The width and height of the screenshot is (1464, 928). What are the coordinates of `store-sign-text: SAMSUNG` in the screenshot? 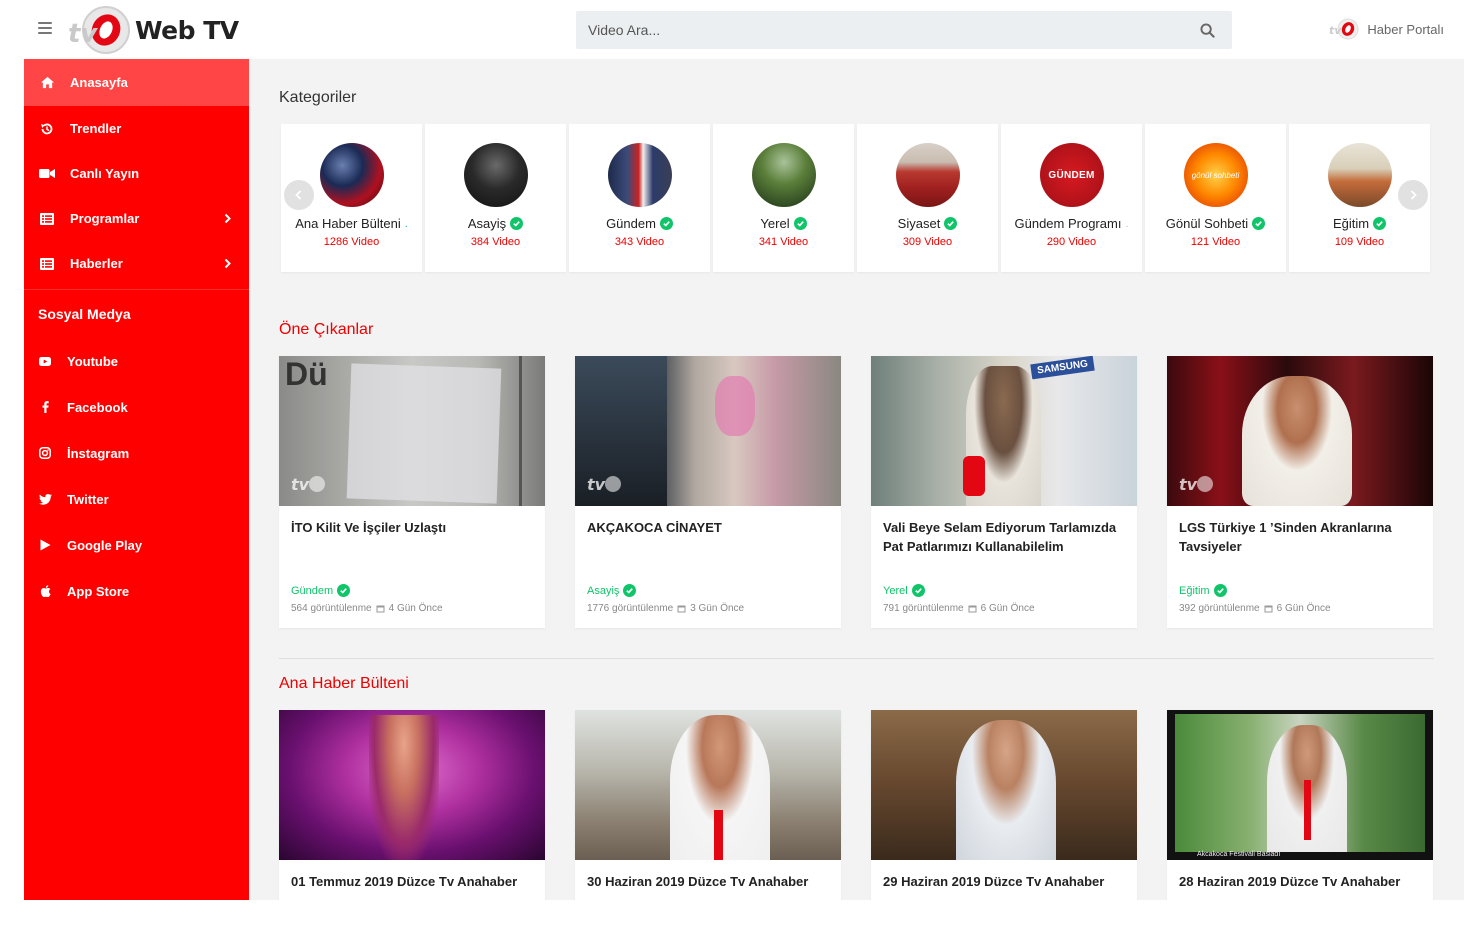 It's located at (1062, 368).